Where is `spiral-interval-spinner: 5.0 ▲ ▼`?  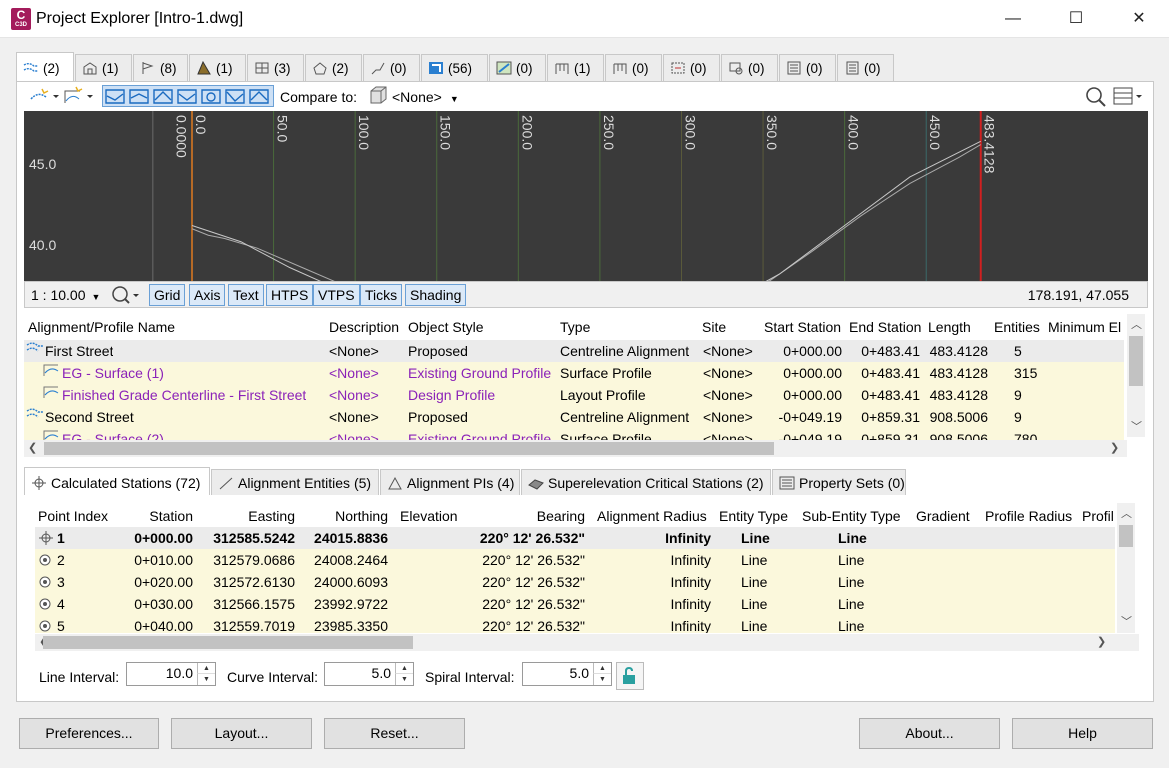
spiral-interval-spinner: 5.0 ▲ ▼ is located at coordinates (567, 674).